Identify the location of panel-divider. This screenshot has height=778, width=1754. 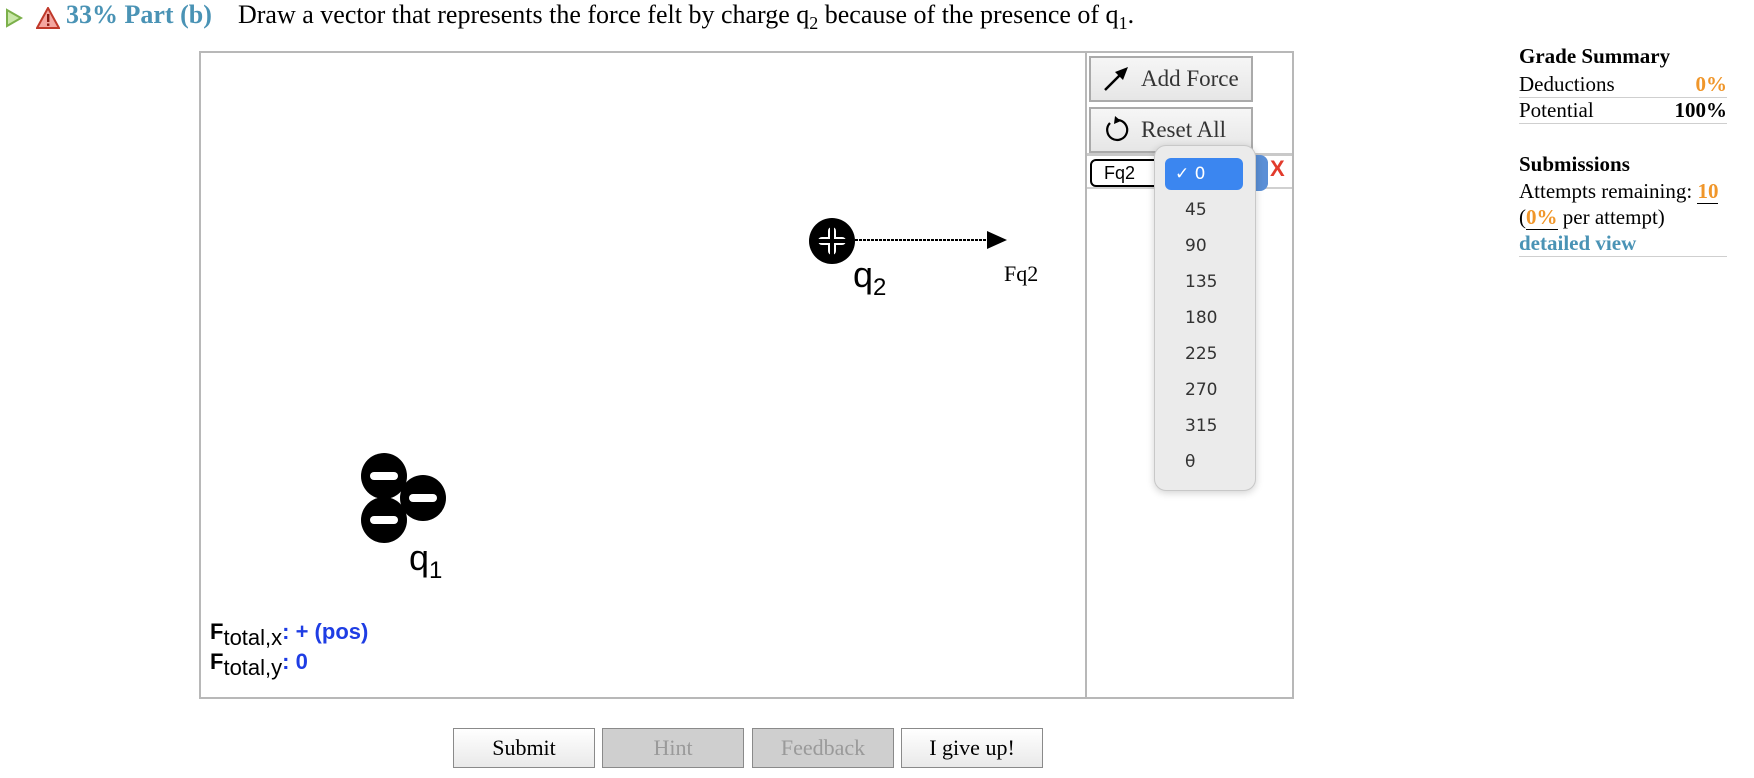
(1086, 375).